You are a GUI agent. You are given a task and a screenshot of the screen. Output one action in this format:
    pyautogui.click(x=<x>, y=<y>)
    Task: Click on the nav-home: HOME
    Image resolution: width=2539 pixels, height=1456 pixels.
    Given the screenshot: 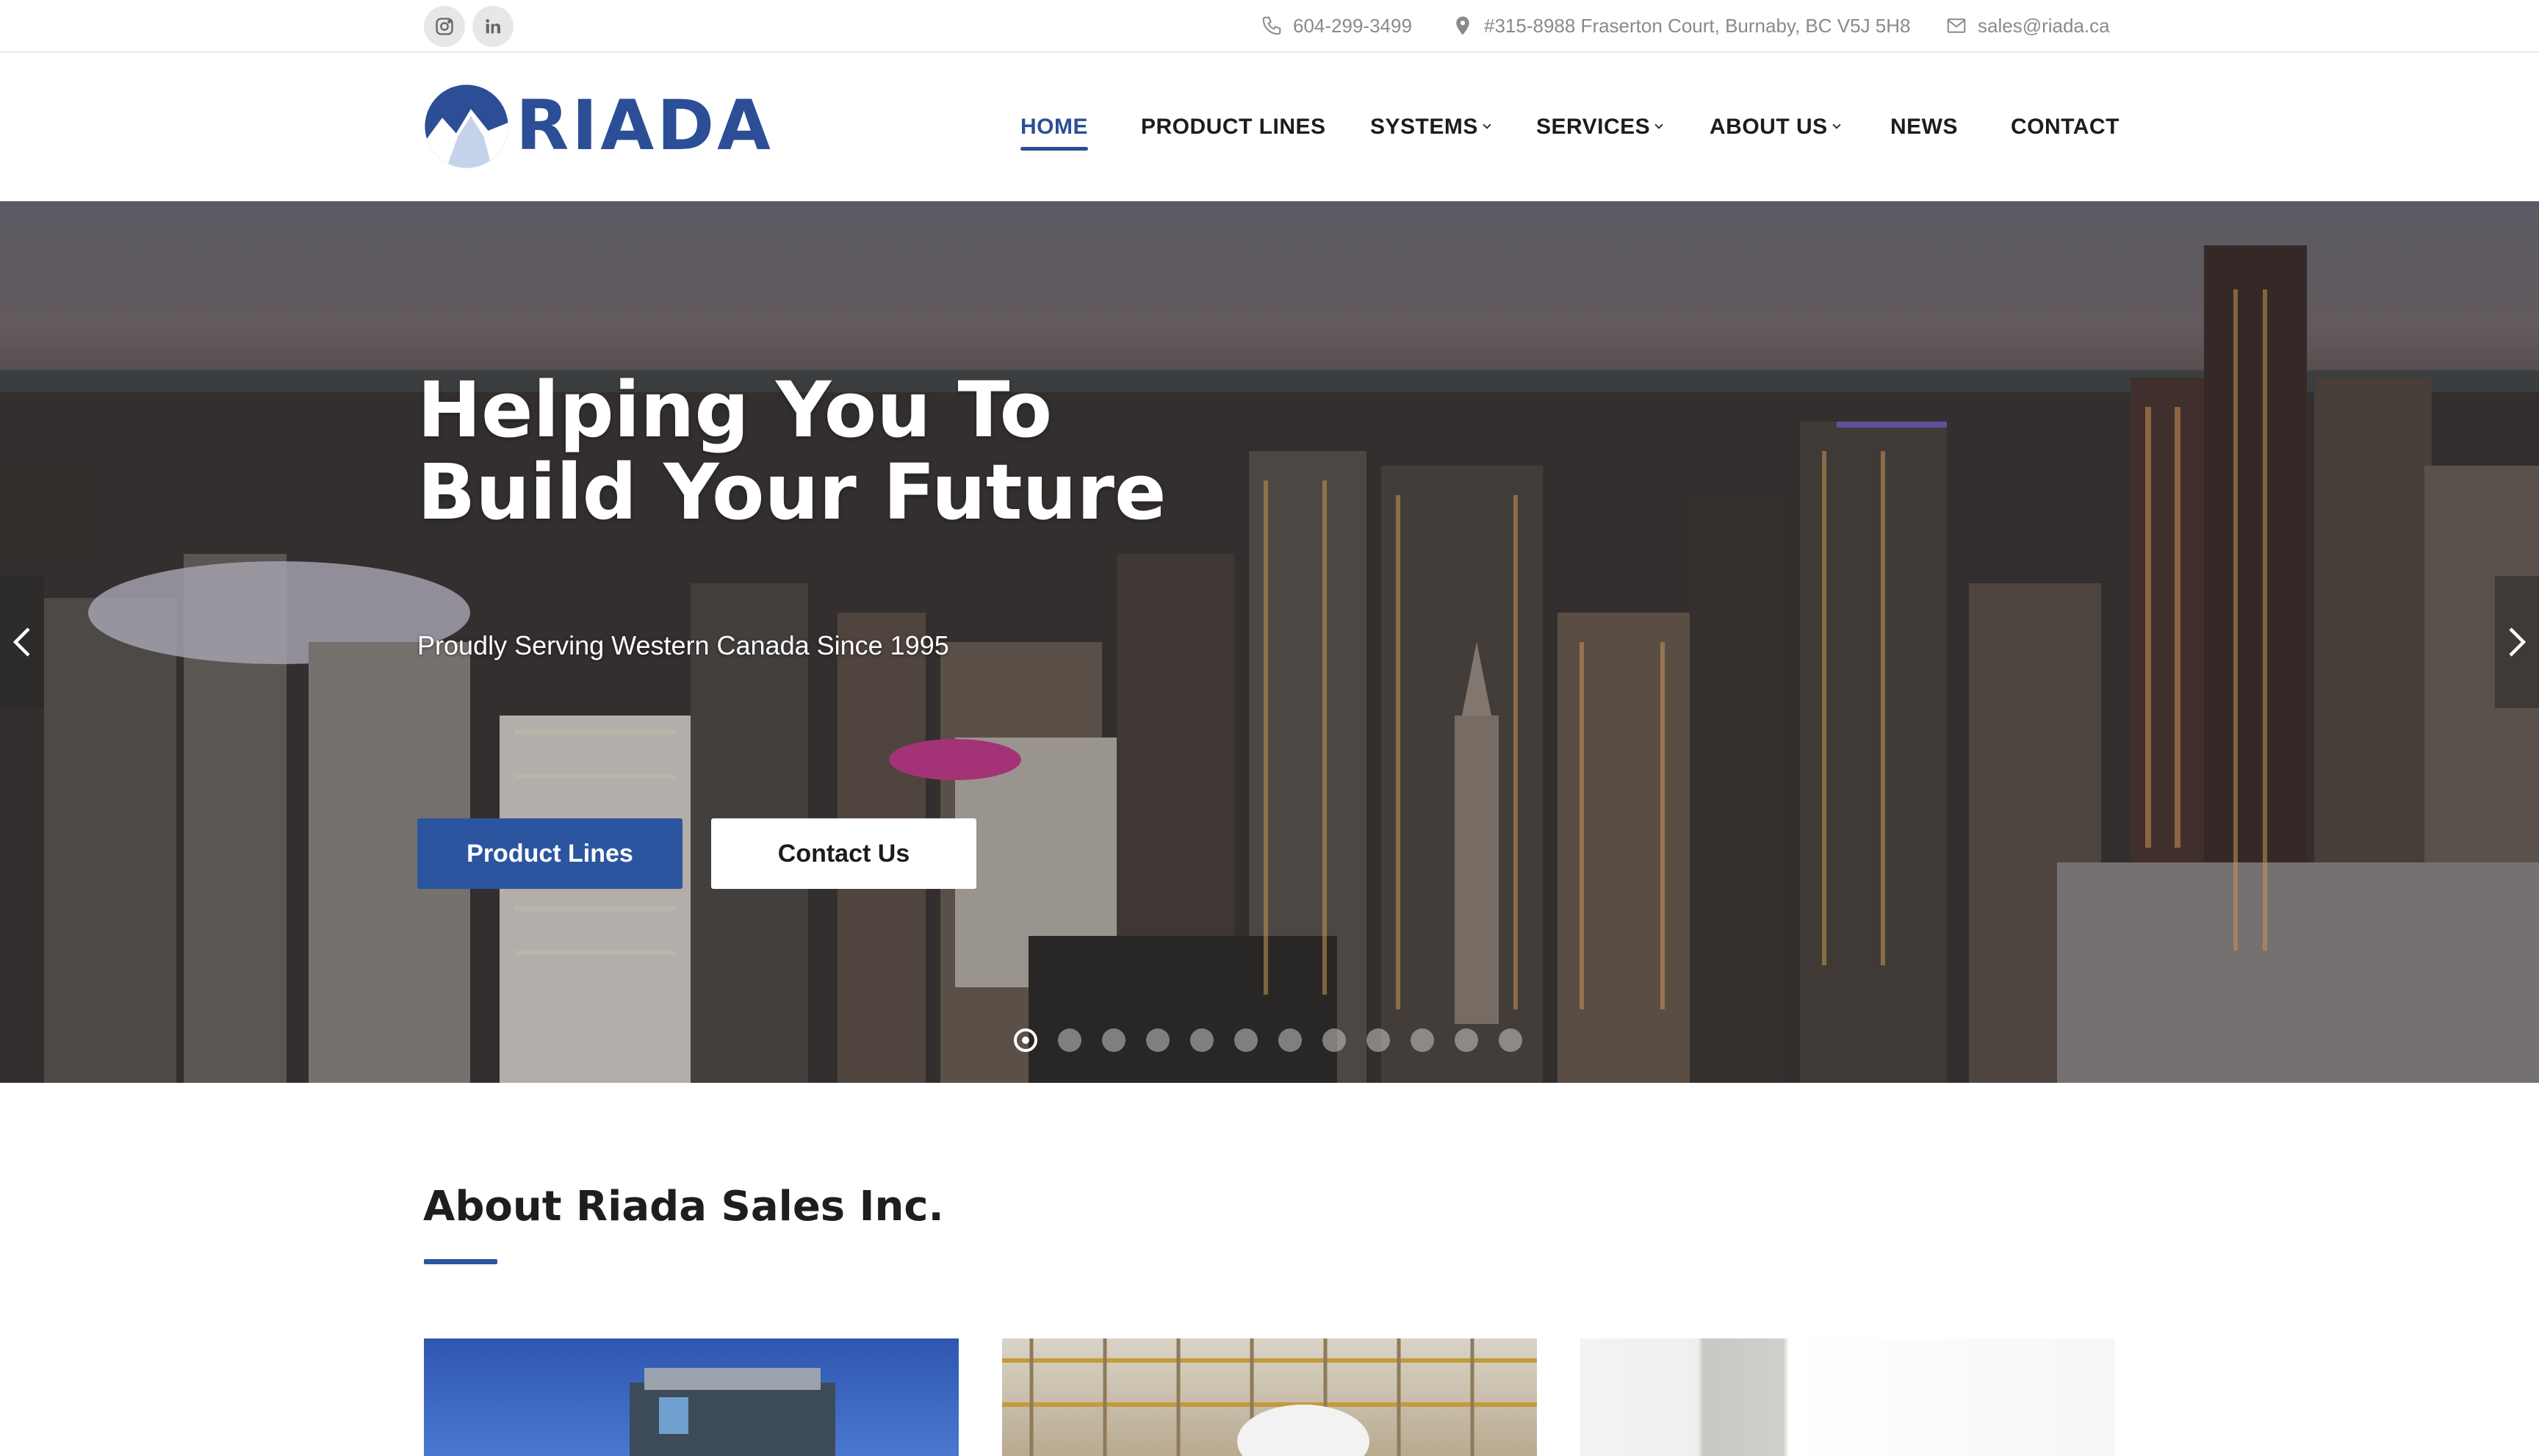 What is the action you would take?
    pyautogui.click(x=1054, y=127)
    